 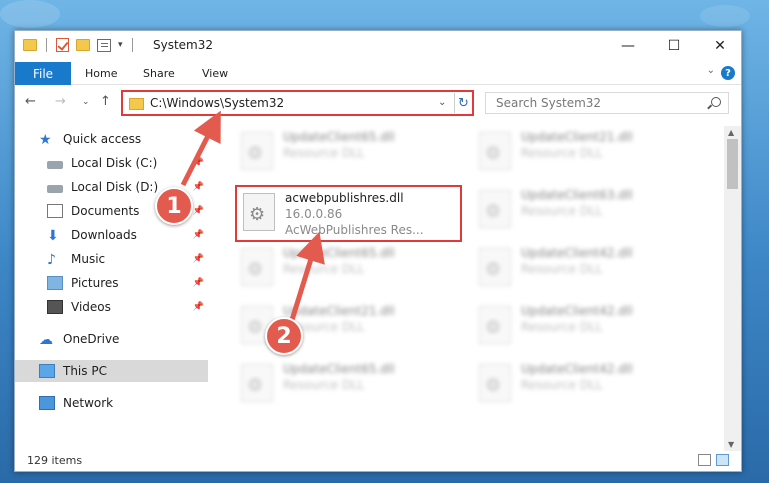 What do you see at coordinates (731, 444) in the screenshot?
I see `scroll-down-icon: ▼` at bounding box center [731, 444].